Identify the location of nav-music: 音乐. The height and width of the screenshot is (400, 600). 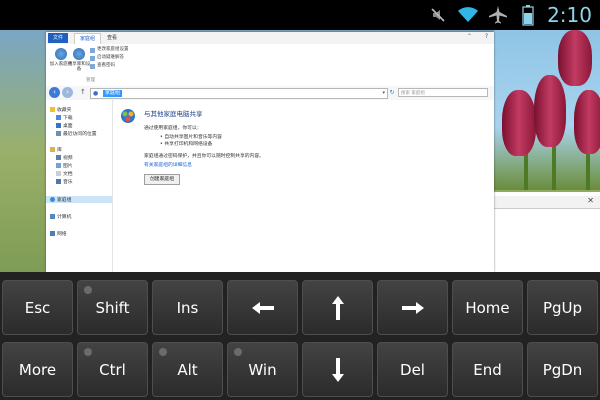
(64, 181).